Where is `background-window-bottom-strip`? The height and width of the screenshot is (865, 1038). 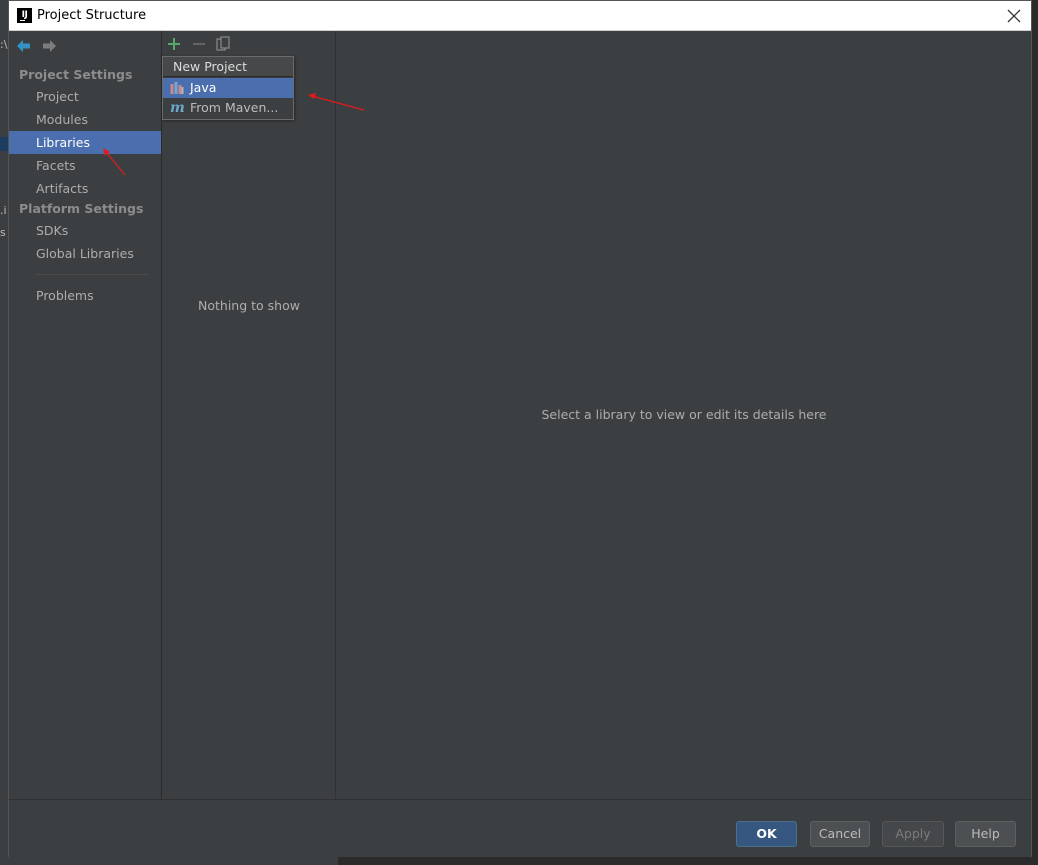 background-window-bottom-strip is located at coordinates (169, 861).